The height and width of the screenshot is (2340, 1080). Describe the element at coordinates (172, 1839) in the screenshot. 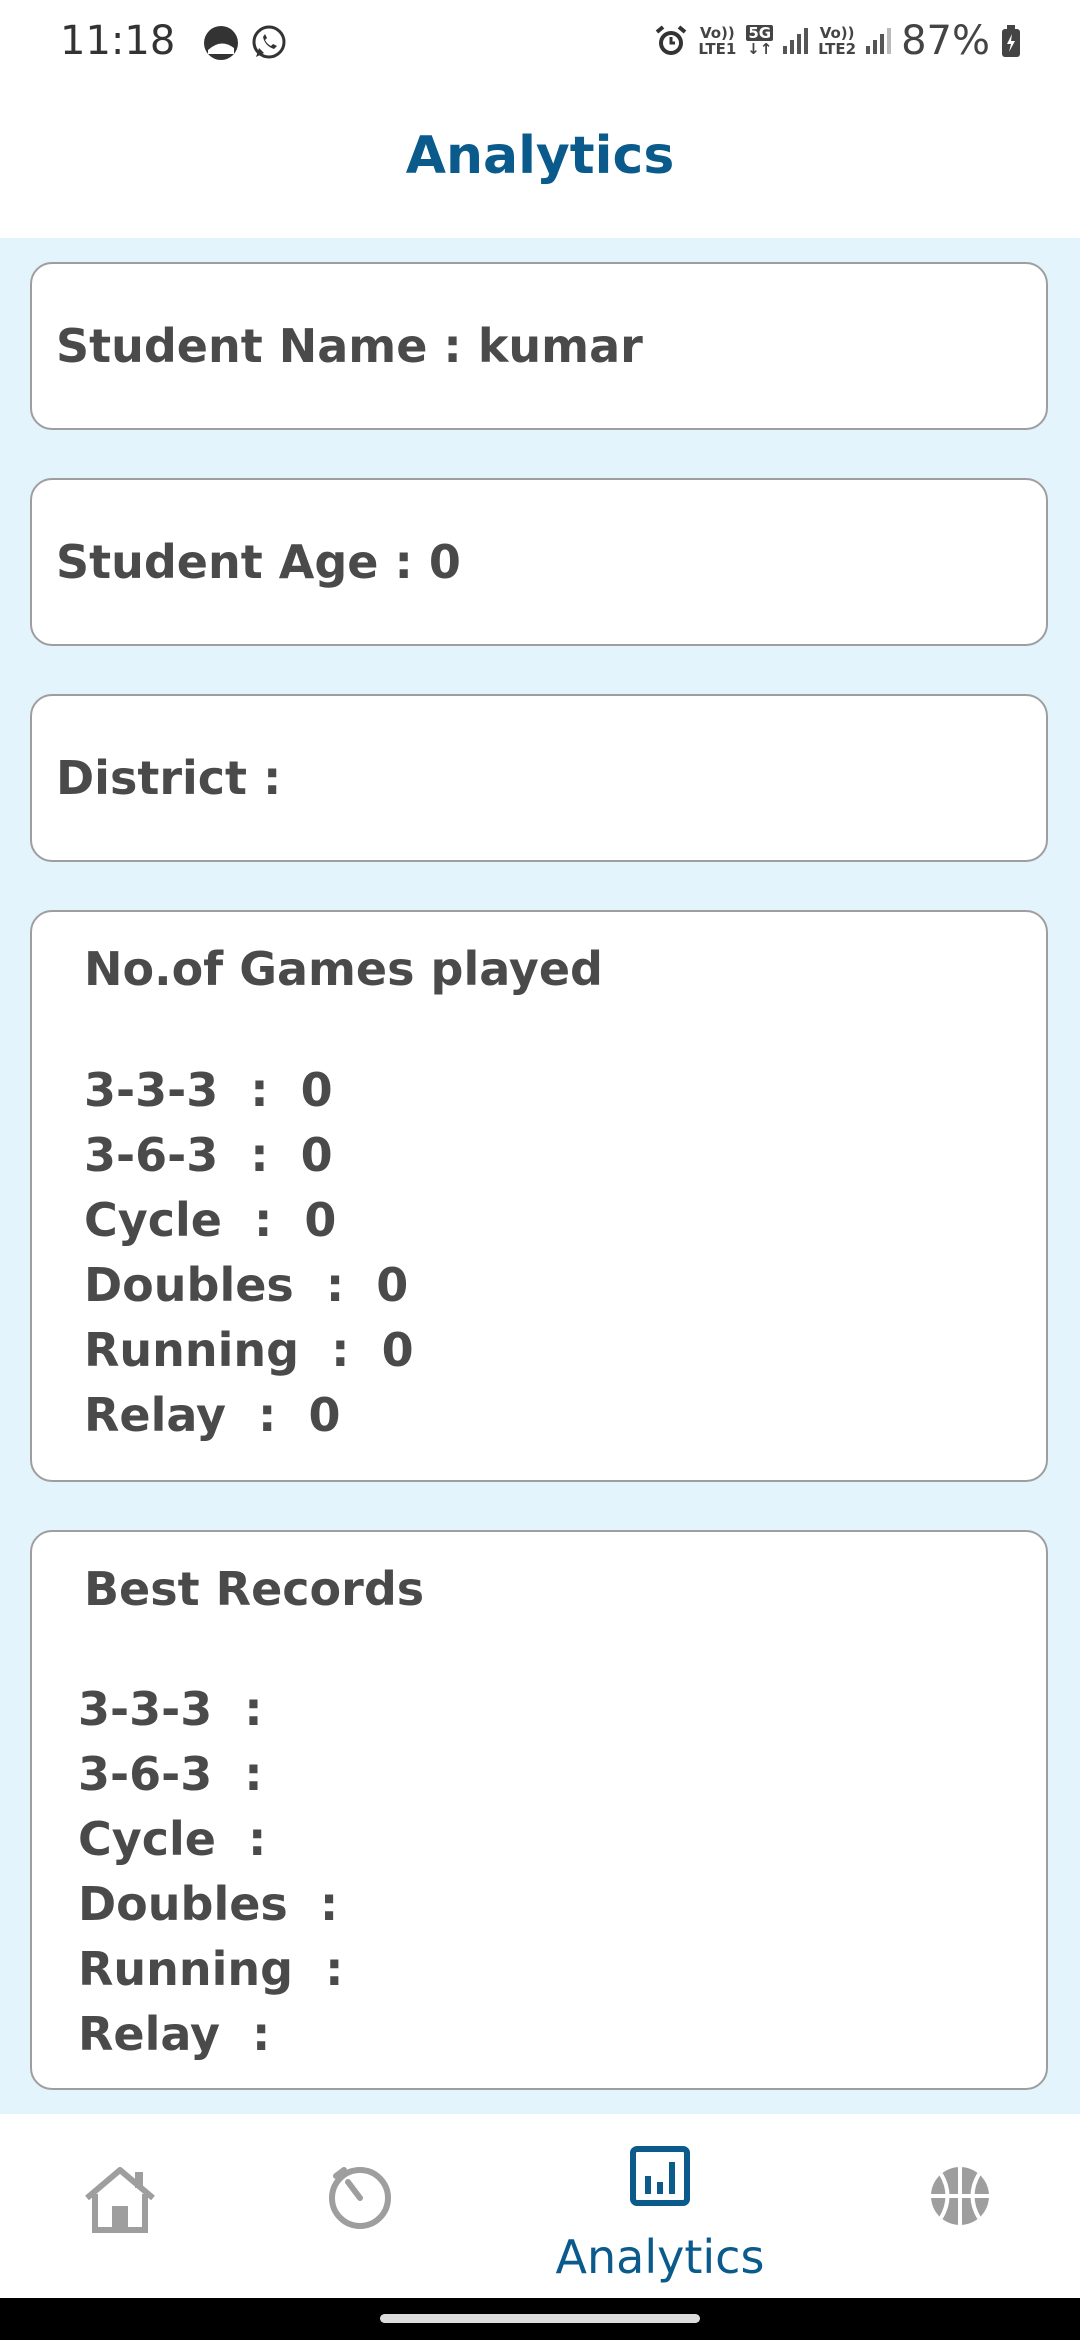

I see `best-record-item: Cycle :` at that location.